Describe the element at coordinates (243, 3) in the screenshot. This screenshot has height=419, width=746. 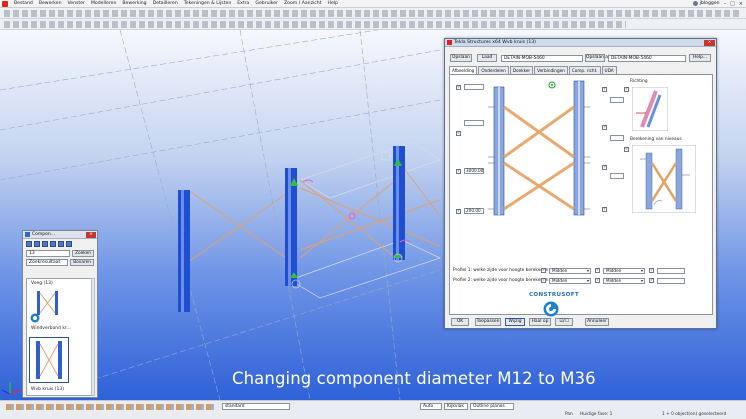
I see `menu-extra: Extra` at that location.